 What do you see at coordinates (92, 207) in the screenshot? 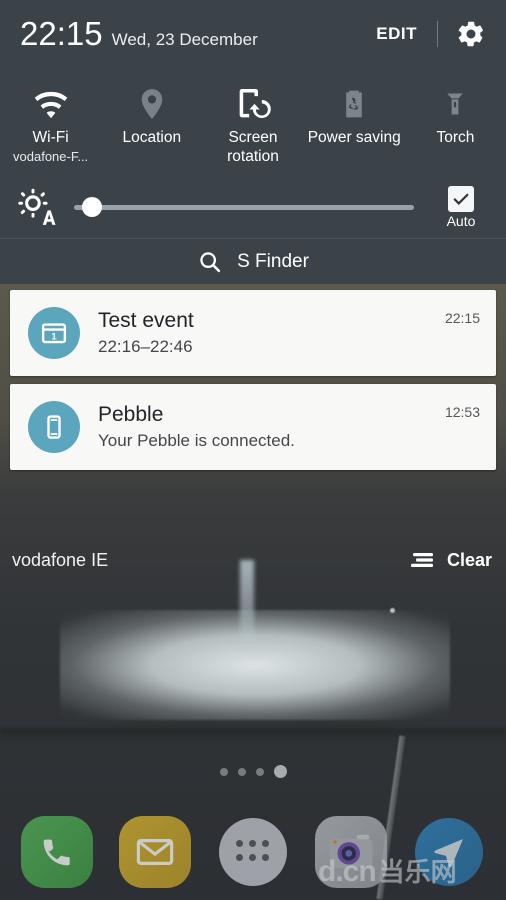
I see `brightness-slider-thumb` at bounding box center [92, 207].